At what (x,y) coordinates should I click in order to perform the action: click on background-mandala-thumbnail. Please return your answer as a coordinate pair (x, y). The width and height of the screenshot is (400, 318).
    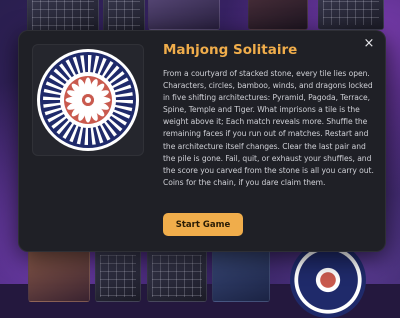
    Looking at the image, I should click on (328, 280).